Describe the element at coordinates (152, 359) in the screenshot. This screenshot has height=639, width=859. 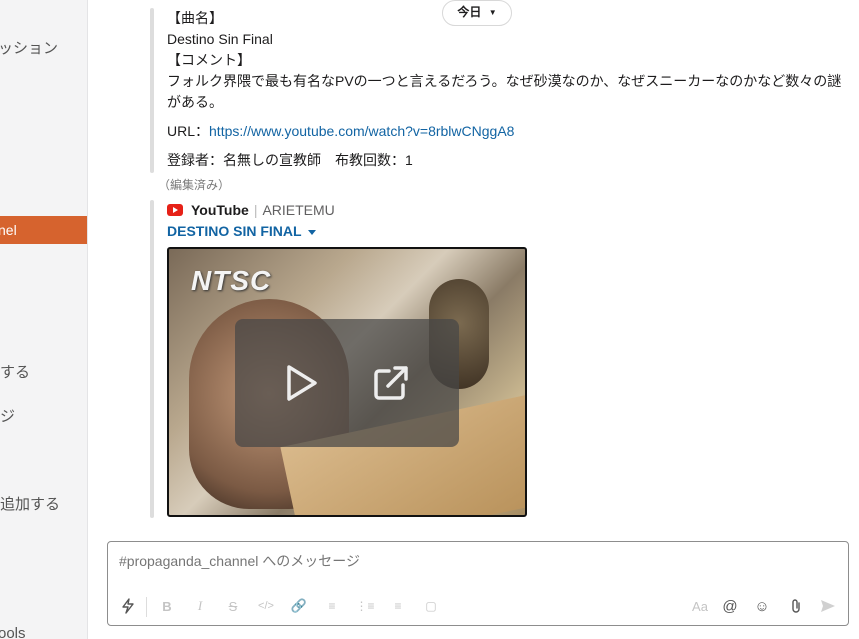
I see `attachment-bar` at that location.